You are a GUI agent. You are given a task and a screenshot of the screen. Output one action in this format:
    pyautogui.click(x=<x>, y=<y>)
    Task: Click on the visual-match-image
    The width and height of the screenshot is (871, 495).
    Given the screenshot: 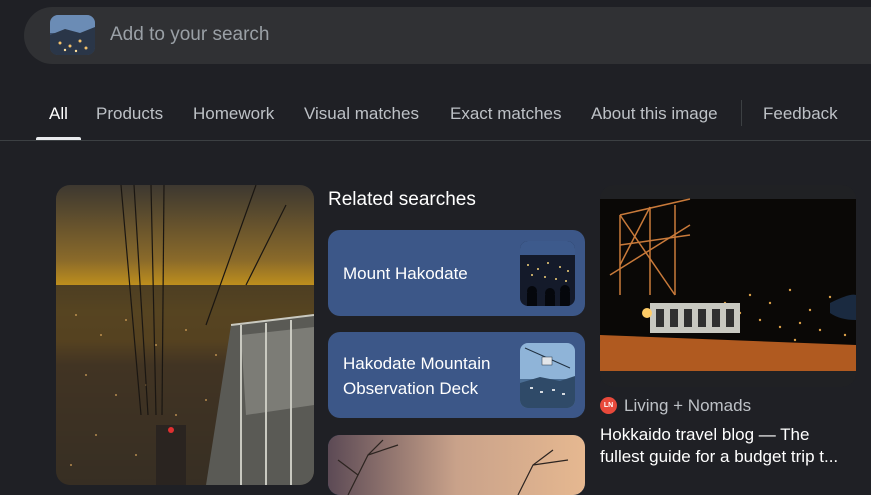 What is the action you would take?
    pyautogui.click(x=728, y=286)
    